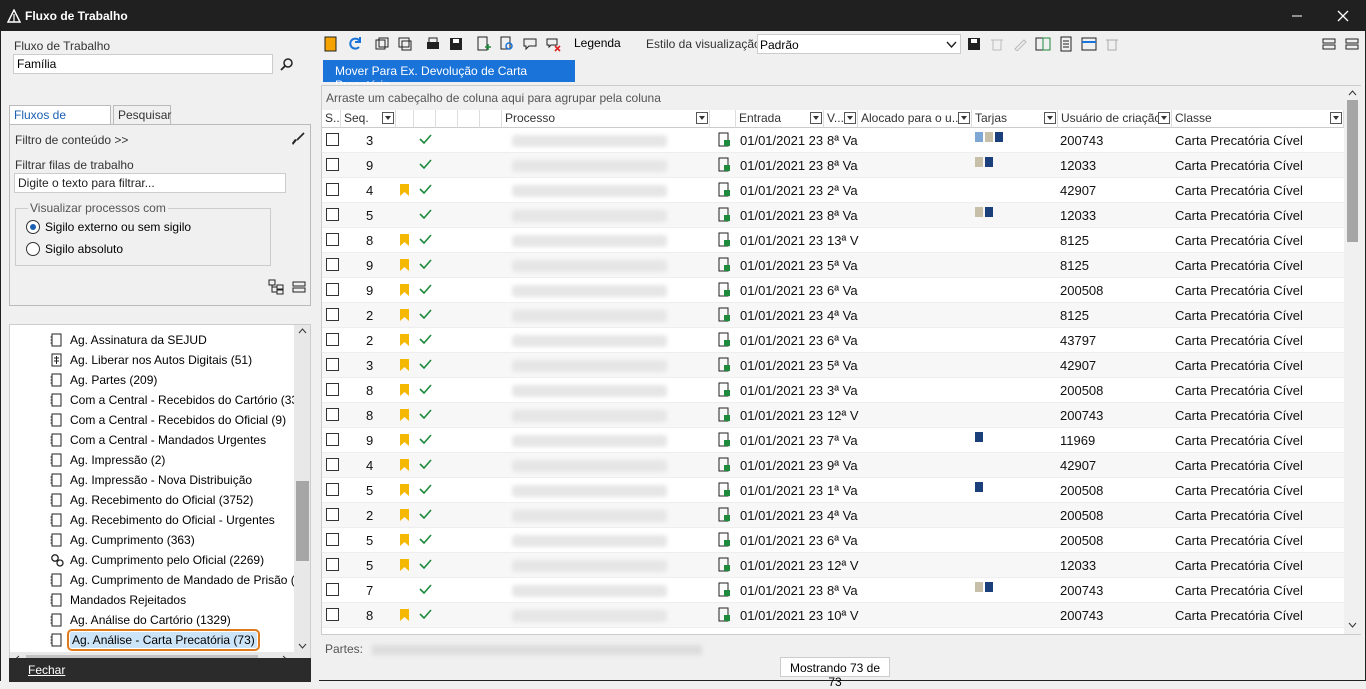 Image resolution: width=1366 pixels, height=689 pixels. I want to click on tree-item: Ag. Liberar nos Autos Digitais (51), so click(151, 360).